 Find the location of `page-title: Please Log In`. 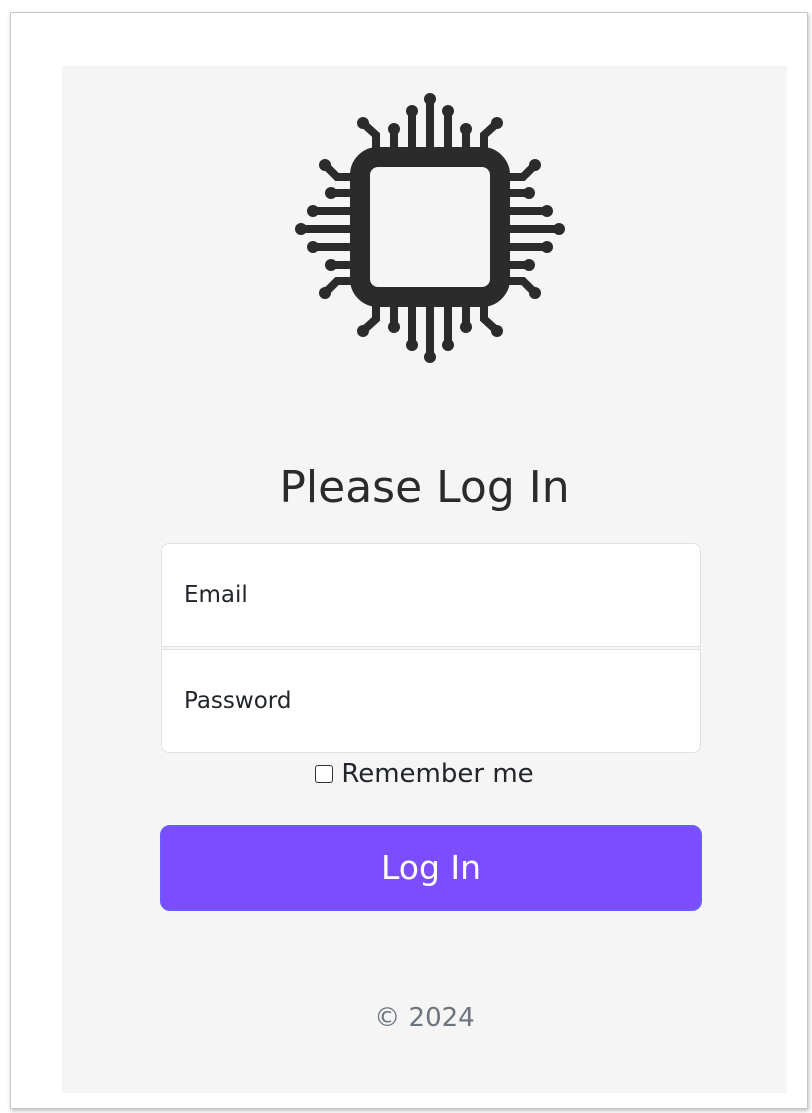

page-title: Please Log In is located at coordinates (424, 487).